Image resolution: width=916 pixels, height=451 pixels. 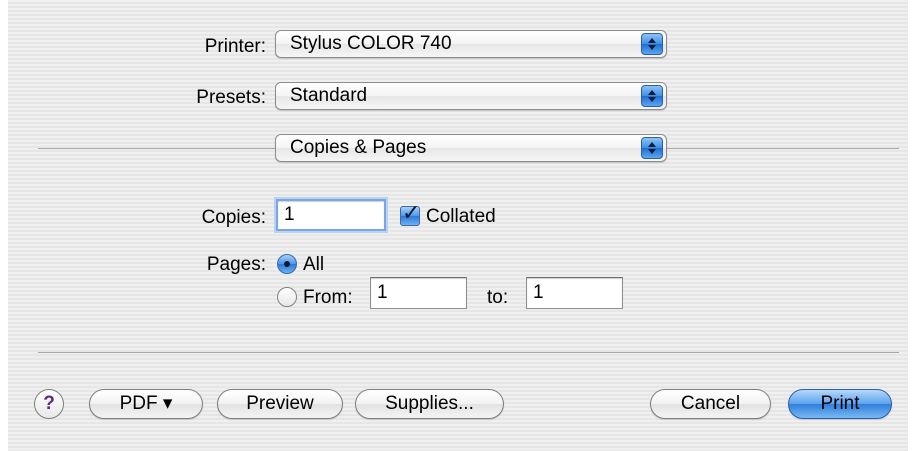 I want to click on collated-label: Collated, so click(x=461, y=216).